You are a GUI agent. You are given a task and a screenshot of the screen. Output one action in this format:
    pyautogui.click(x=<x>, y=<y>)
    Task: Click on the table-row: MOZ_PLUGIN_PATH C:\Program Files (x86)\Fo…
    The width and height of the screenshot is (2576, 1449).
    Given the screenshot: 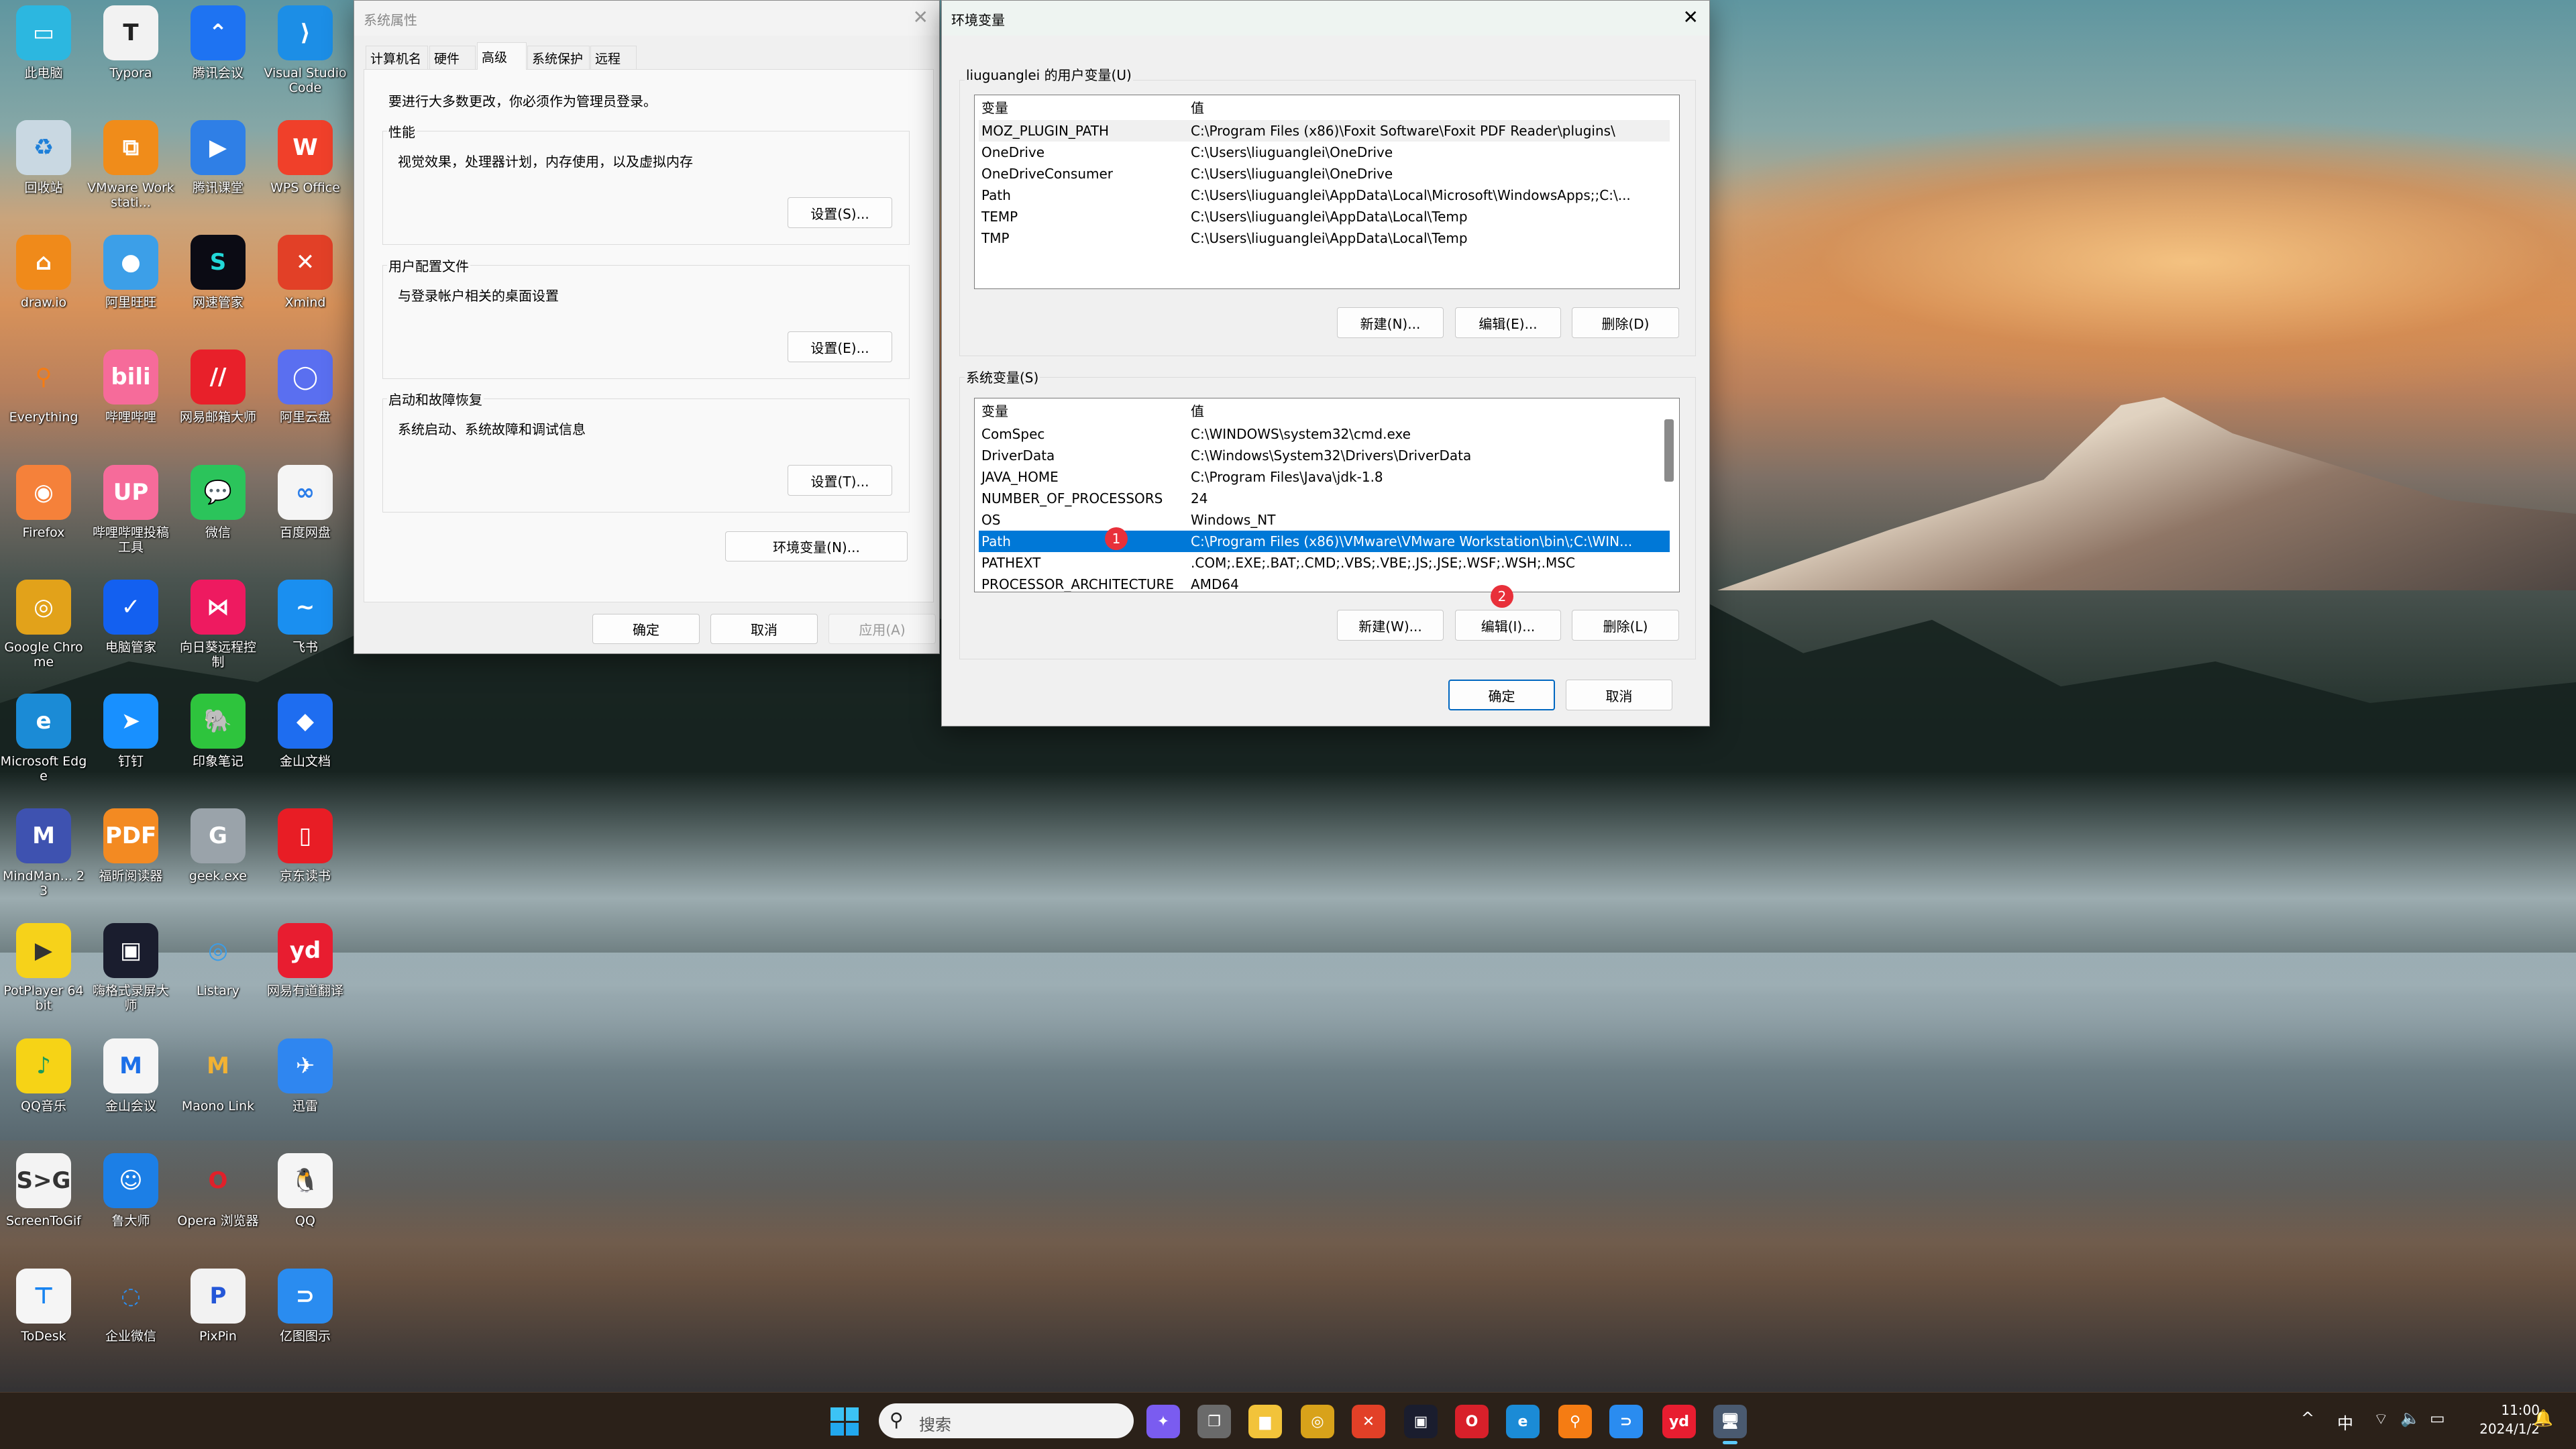 What is the action you would take?
    pyautogui.click(x=1324, y=131)
    